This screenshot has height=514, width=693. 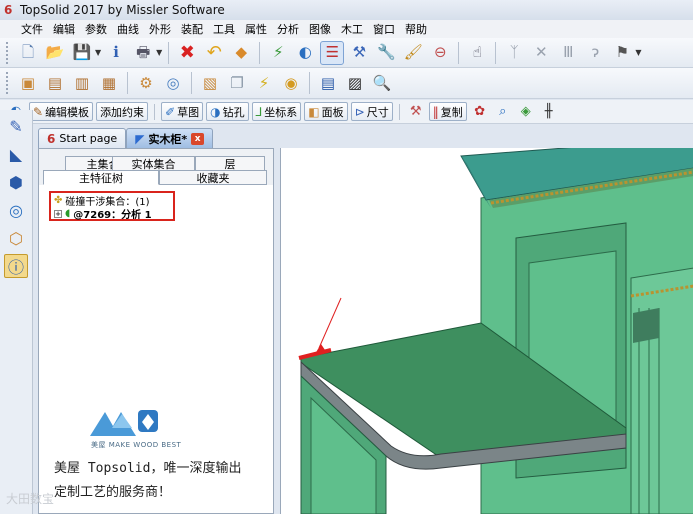 What do you see at coordinates (503, 111) in the screenshot?
I see `magnifier-icon: ⌕` at bounding box center [503, 111].